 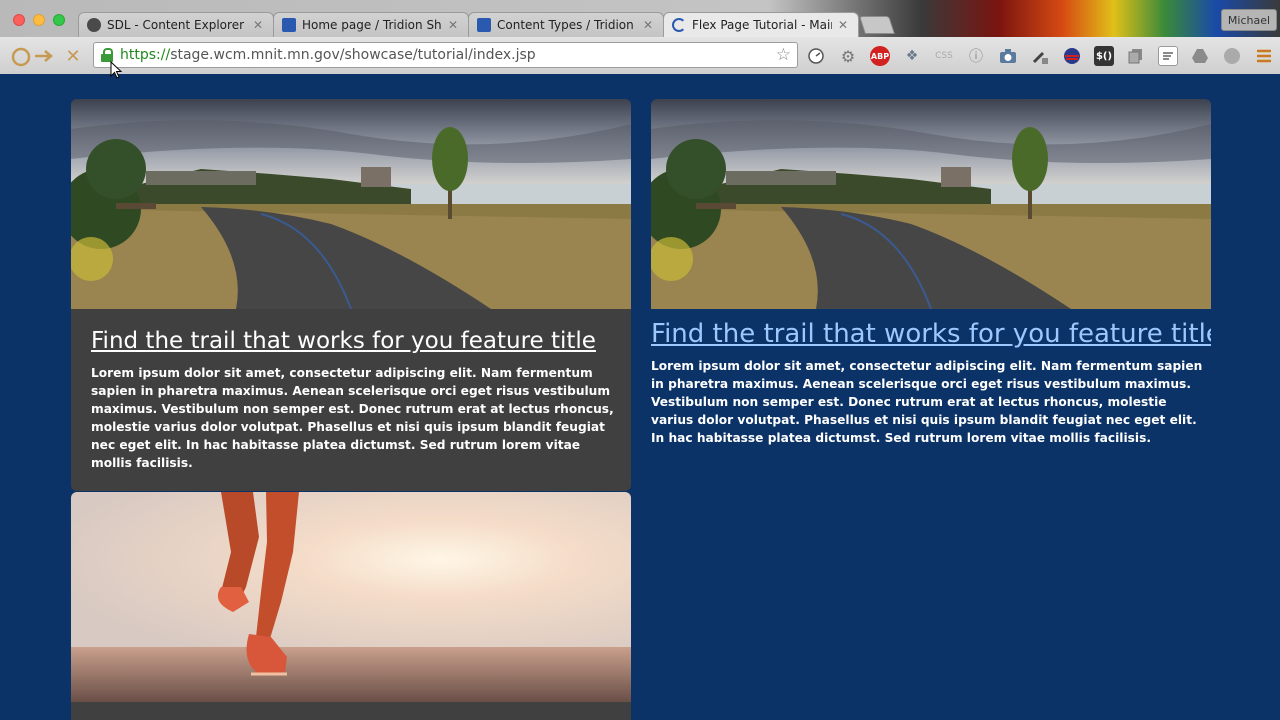 I want to click on tab-label: SDL - Content Explorer, so click(x=176, y=25).